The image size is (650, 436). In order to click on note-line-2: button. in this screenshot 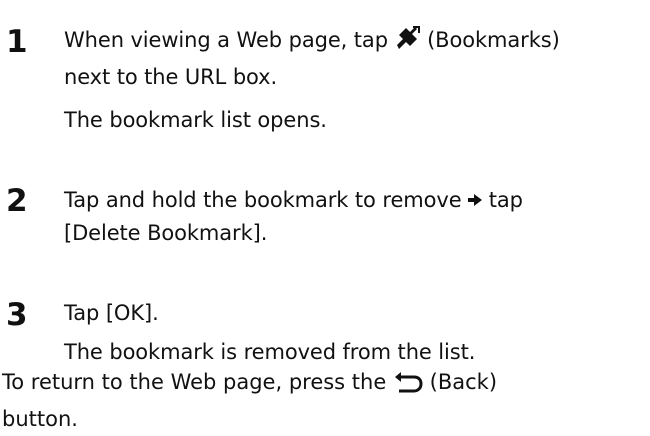, I will do `click(40, 419)`.